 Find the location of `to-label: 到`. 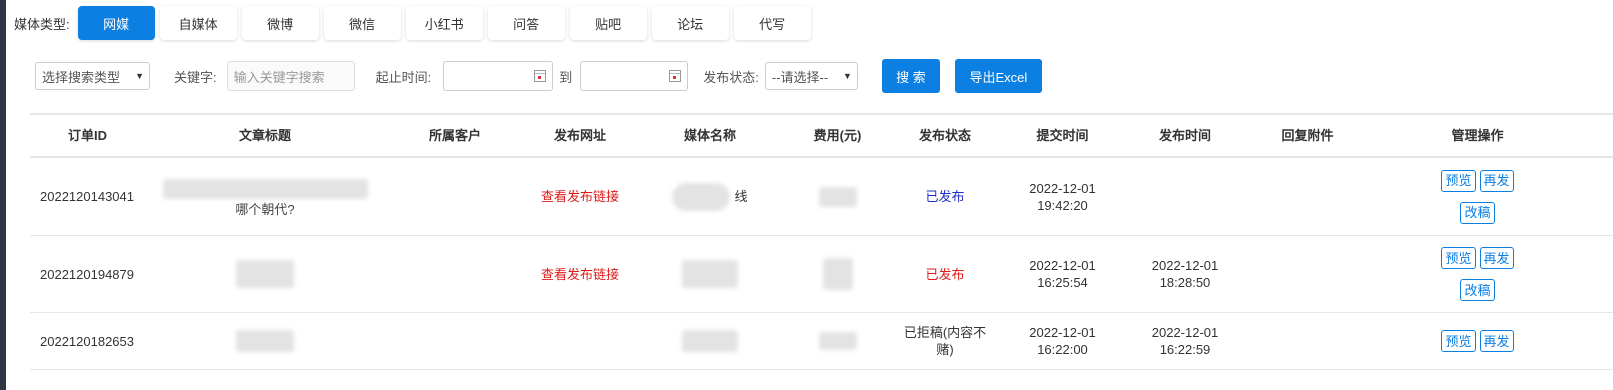

to-label: 到 is located at coordinates (566, 77).